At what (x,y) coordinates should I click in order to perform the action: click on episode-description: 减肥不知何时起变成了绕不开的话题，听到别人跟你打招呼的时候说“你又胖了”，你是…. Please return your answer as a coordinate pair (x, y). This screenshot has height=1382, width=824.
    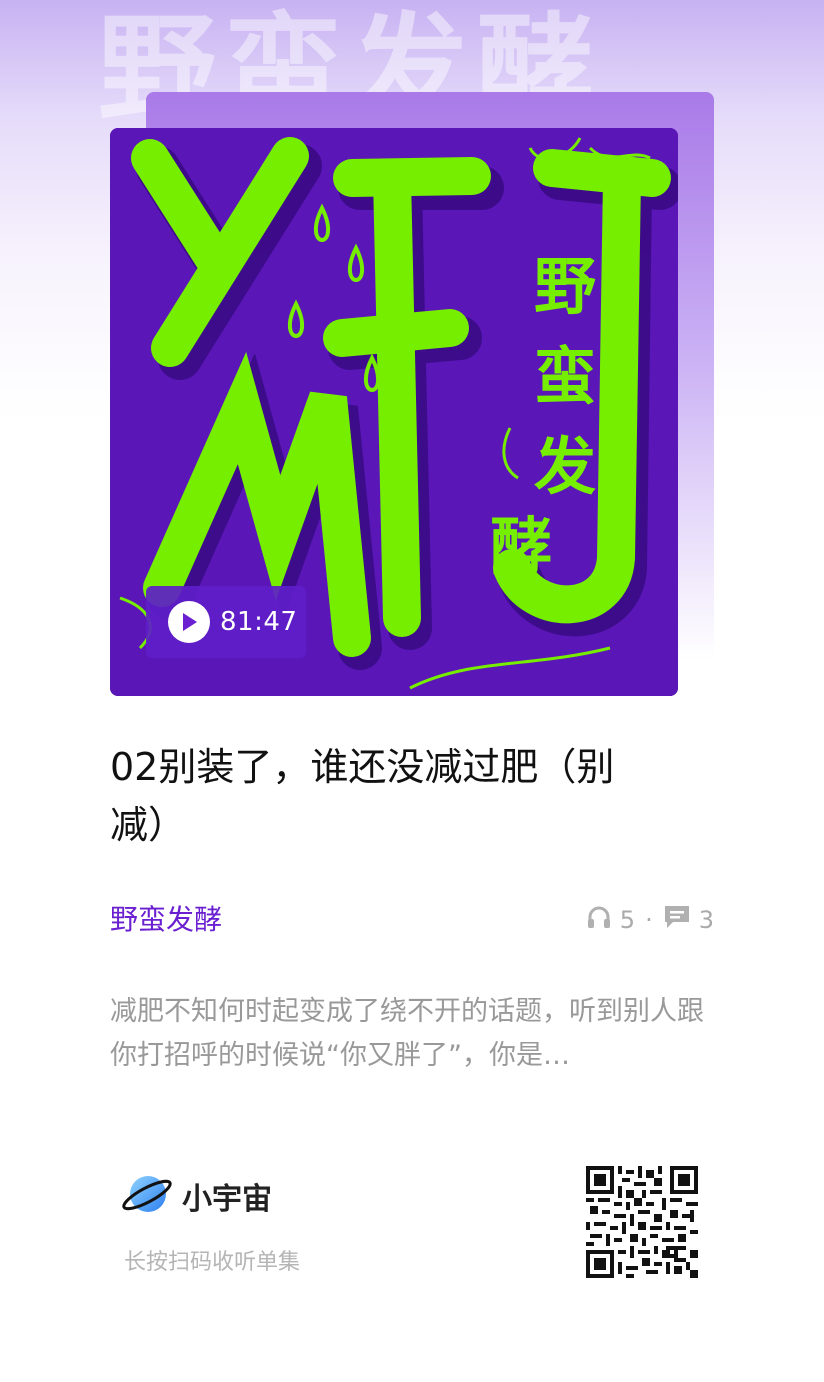
    Looking at the image, I should click on (407, 1033).